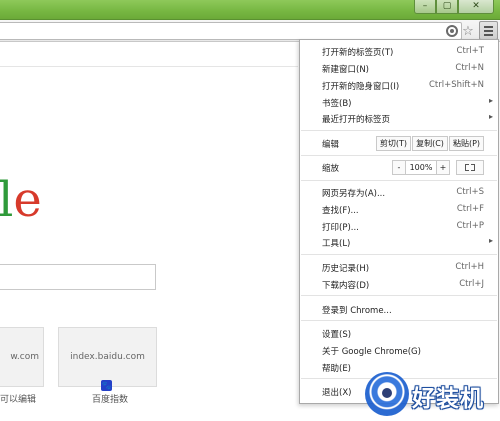 Image resolution: width=500 pixels, height=421 pixels. I want to click on close-button: ✕, so click(476, 7).